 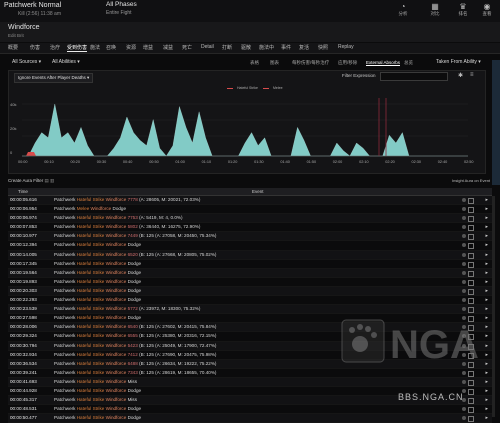 I want to click on row-amount: 6540, so click(x=132, y=327).